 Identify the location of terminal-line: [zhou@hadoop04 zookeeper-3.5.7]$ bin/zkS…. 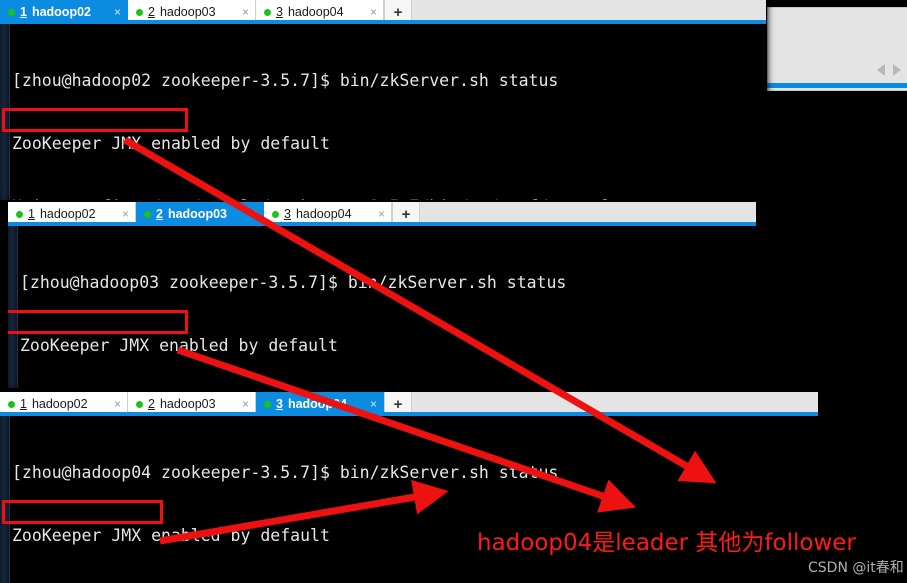
(285, 472).